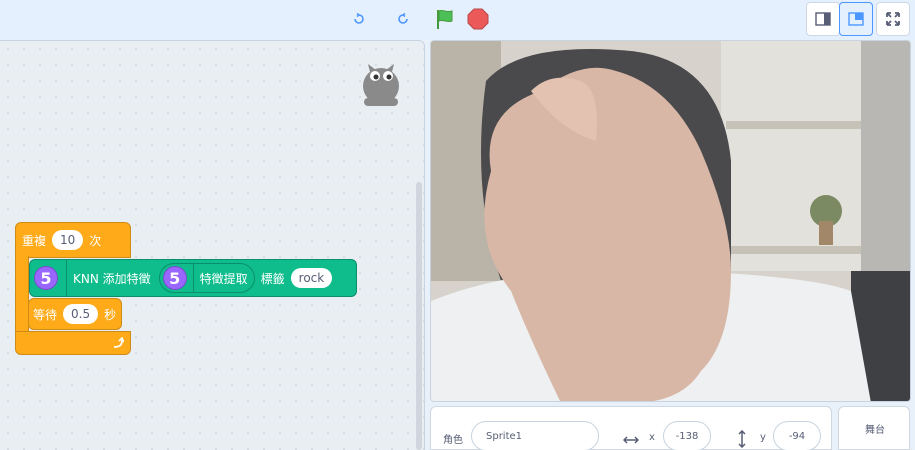 This screenshot has width=915, height=450. Describe the element at coordinates (419, 316) in the screenshot. I see `workspace-scrollbar` at that location.